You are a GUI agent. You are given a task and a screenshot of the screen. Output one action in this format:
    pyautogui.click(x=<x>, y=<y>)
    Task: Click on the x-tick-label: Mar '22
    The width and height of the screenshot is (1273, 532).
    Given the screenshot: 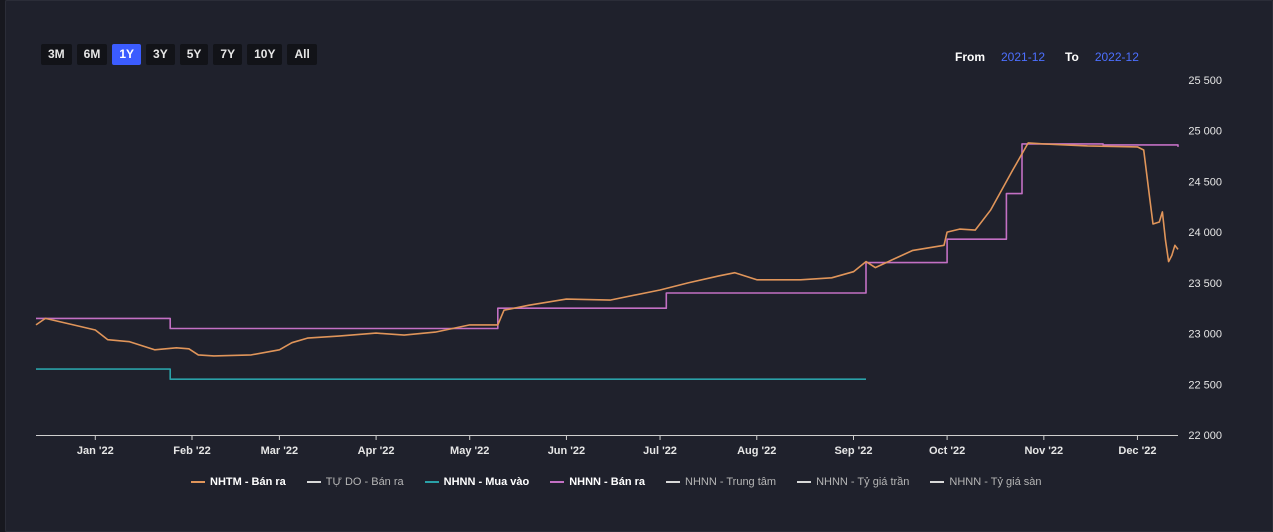 What is the action you would take?
    pyautogui.click(x=279, y=451)
    